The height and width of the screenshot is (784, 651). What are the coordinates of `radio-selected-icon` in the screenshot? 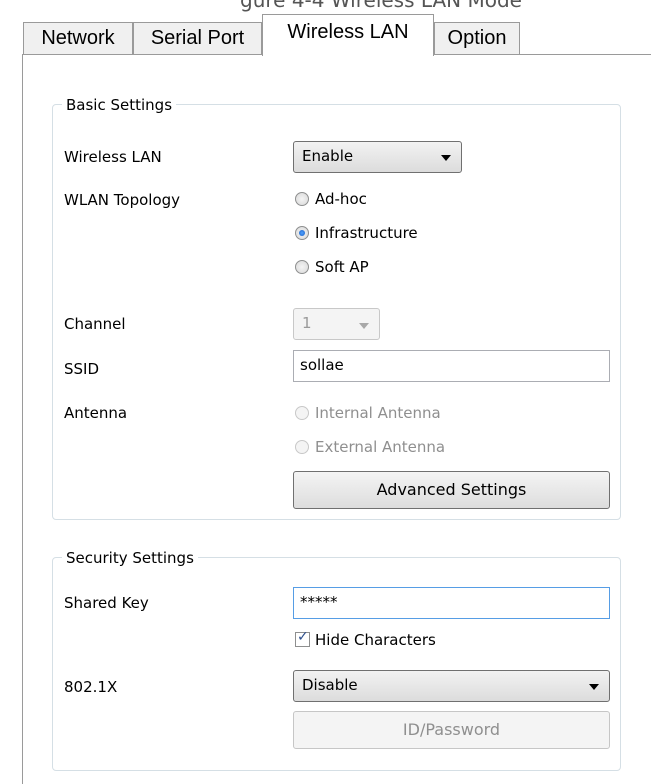 It's located at (302, 233).